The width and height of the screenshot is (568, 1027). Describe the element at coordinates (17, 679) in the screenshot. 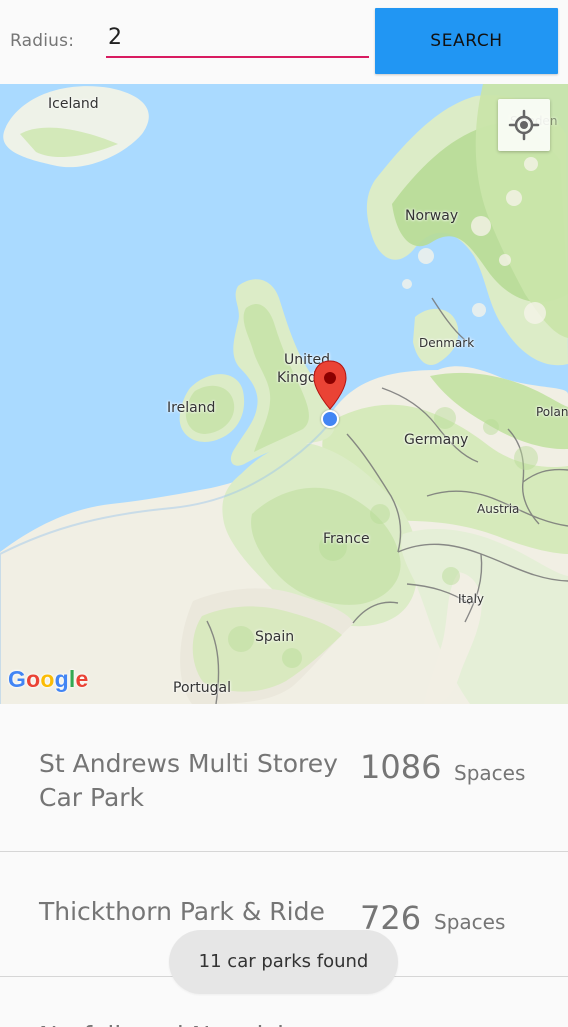

I see `google-logo-letter-g: G` at that location.